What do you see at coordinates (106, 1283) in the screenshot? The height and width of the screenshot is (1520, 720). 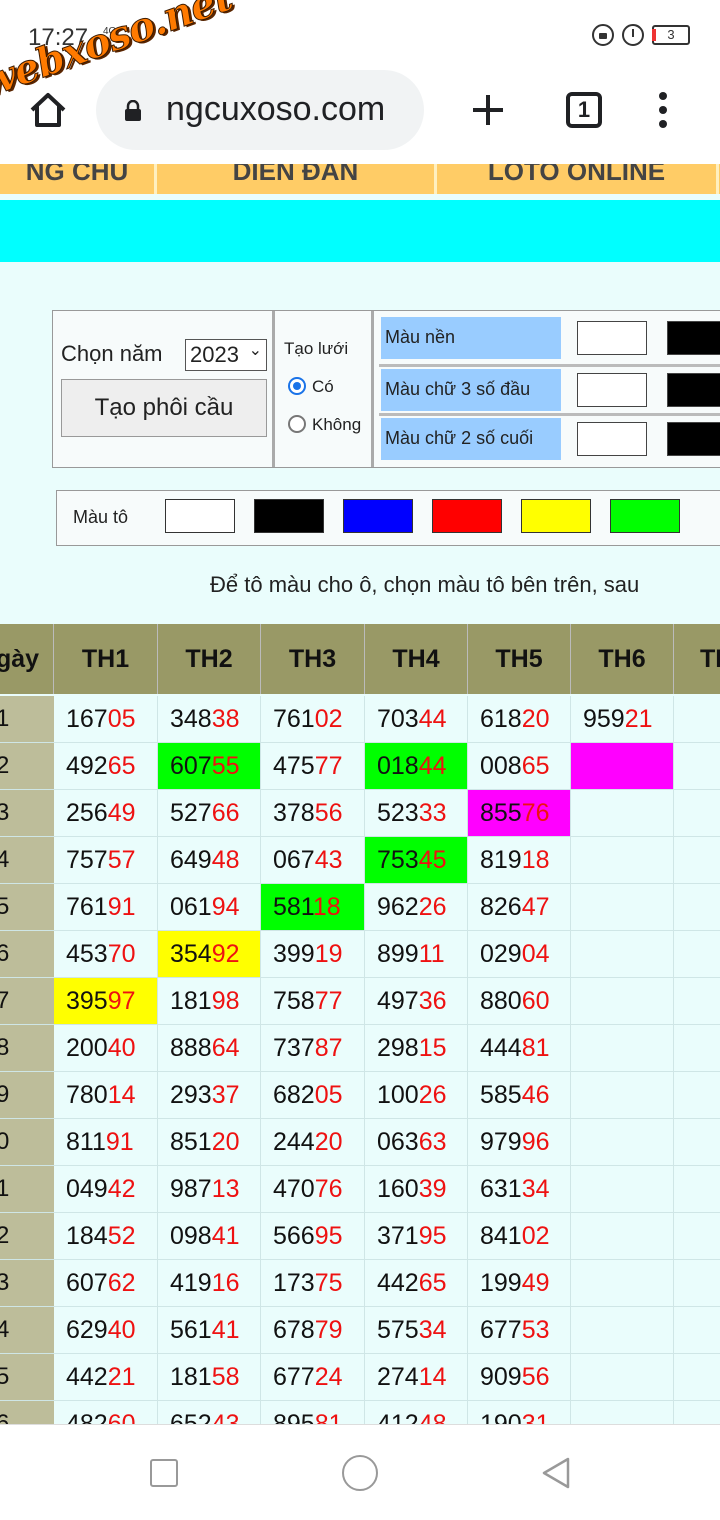 I see `result-cell: 60762` at bounding box center [106, 1283].